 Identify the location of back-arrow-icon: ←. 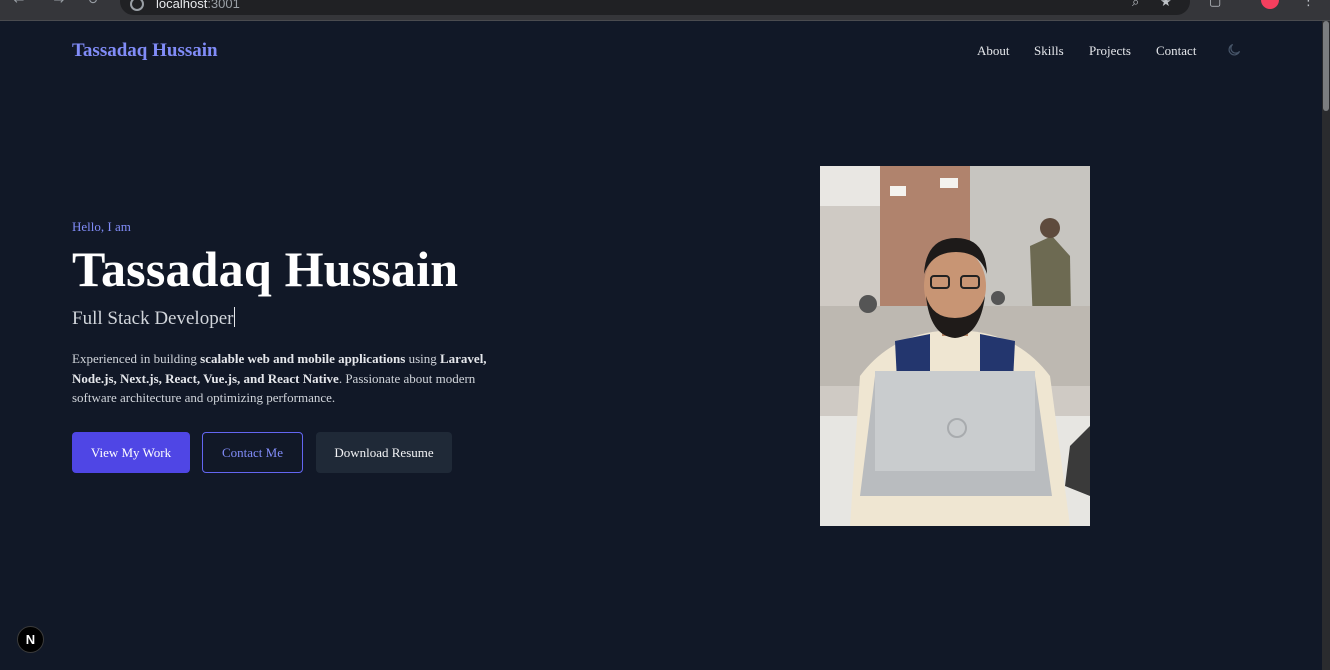
(19, 4).